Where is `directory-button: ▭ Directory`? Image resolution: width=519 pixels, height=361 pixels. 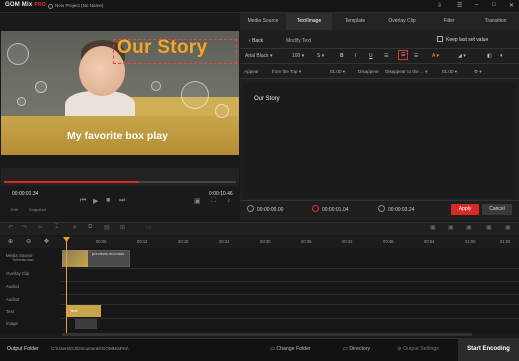 directory-button: ▭ Directory is located at coordinates (356, 349).